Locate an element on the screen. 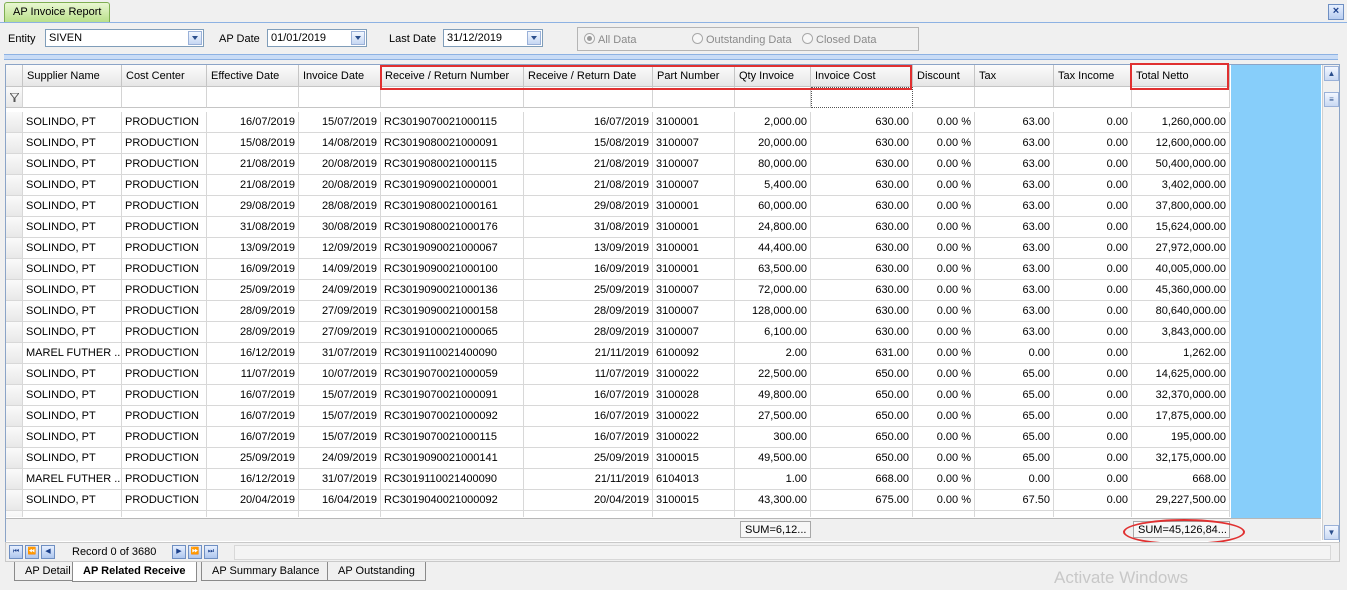  last-record-icon: ⏭ is located at coordinates (211, 552).